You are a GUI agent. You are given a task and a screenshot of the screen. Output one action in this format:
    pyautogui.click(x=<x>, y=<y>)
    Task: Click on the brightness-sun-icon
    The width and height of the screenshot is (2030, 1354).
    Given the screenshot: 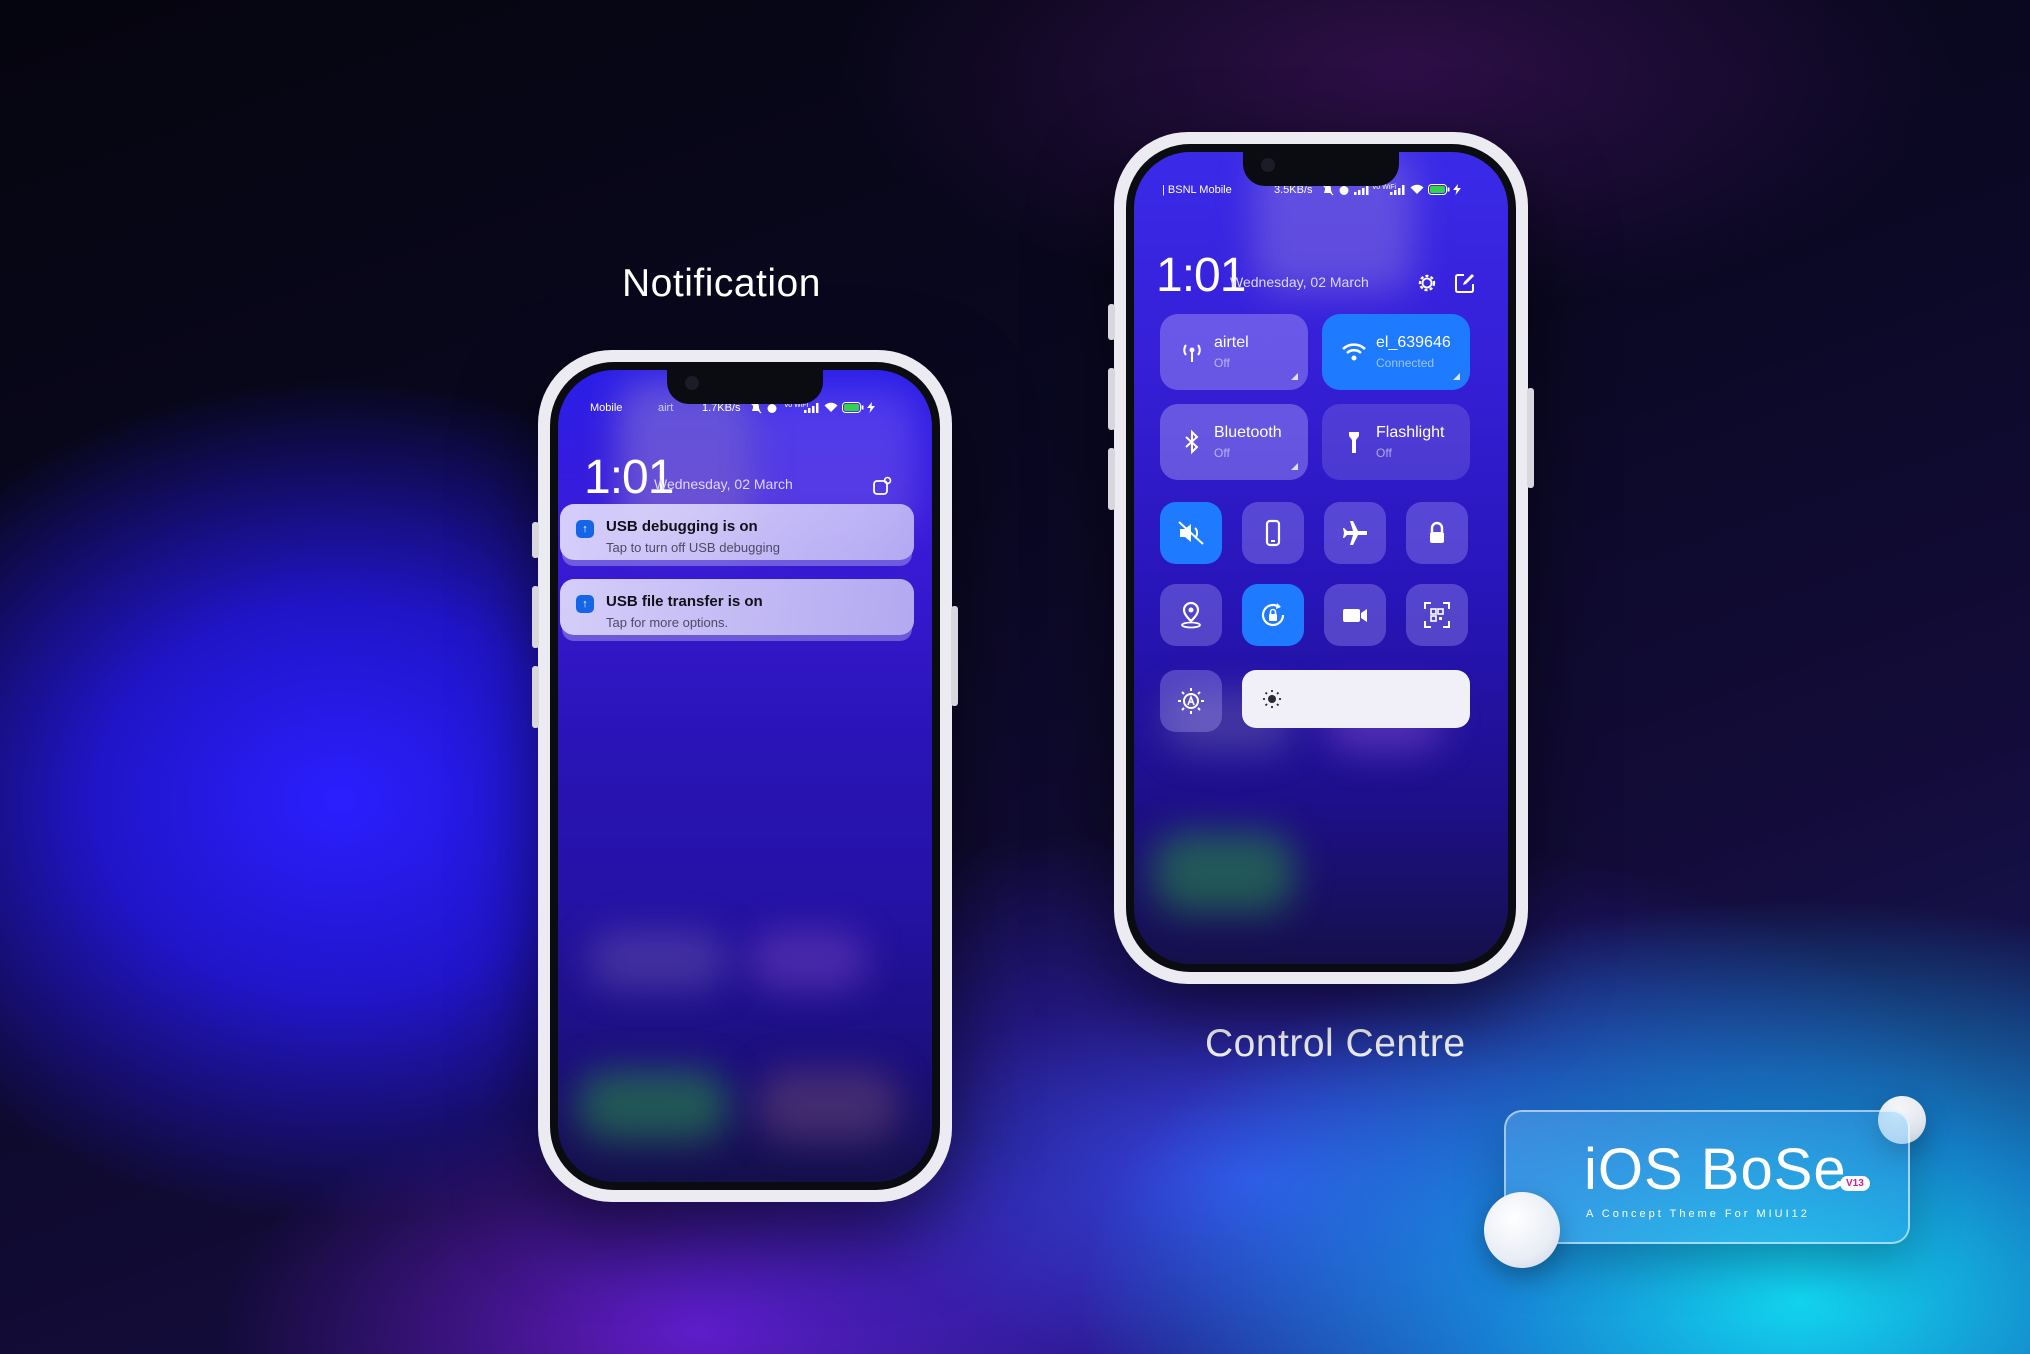 What is the action you would take?
    pyautogui.click(x=1272, y=699)
    